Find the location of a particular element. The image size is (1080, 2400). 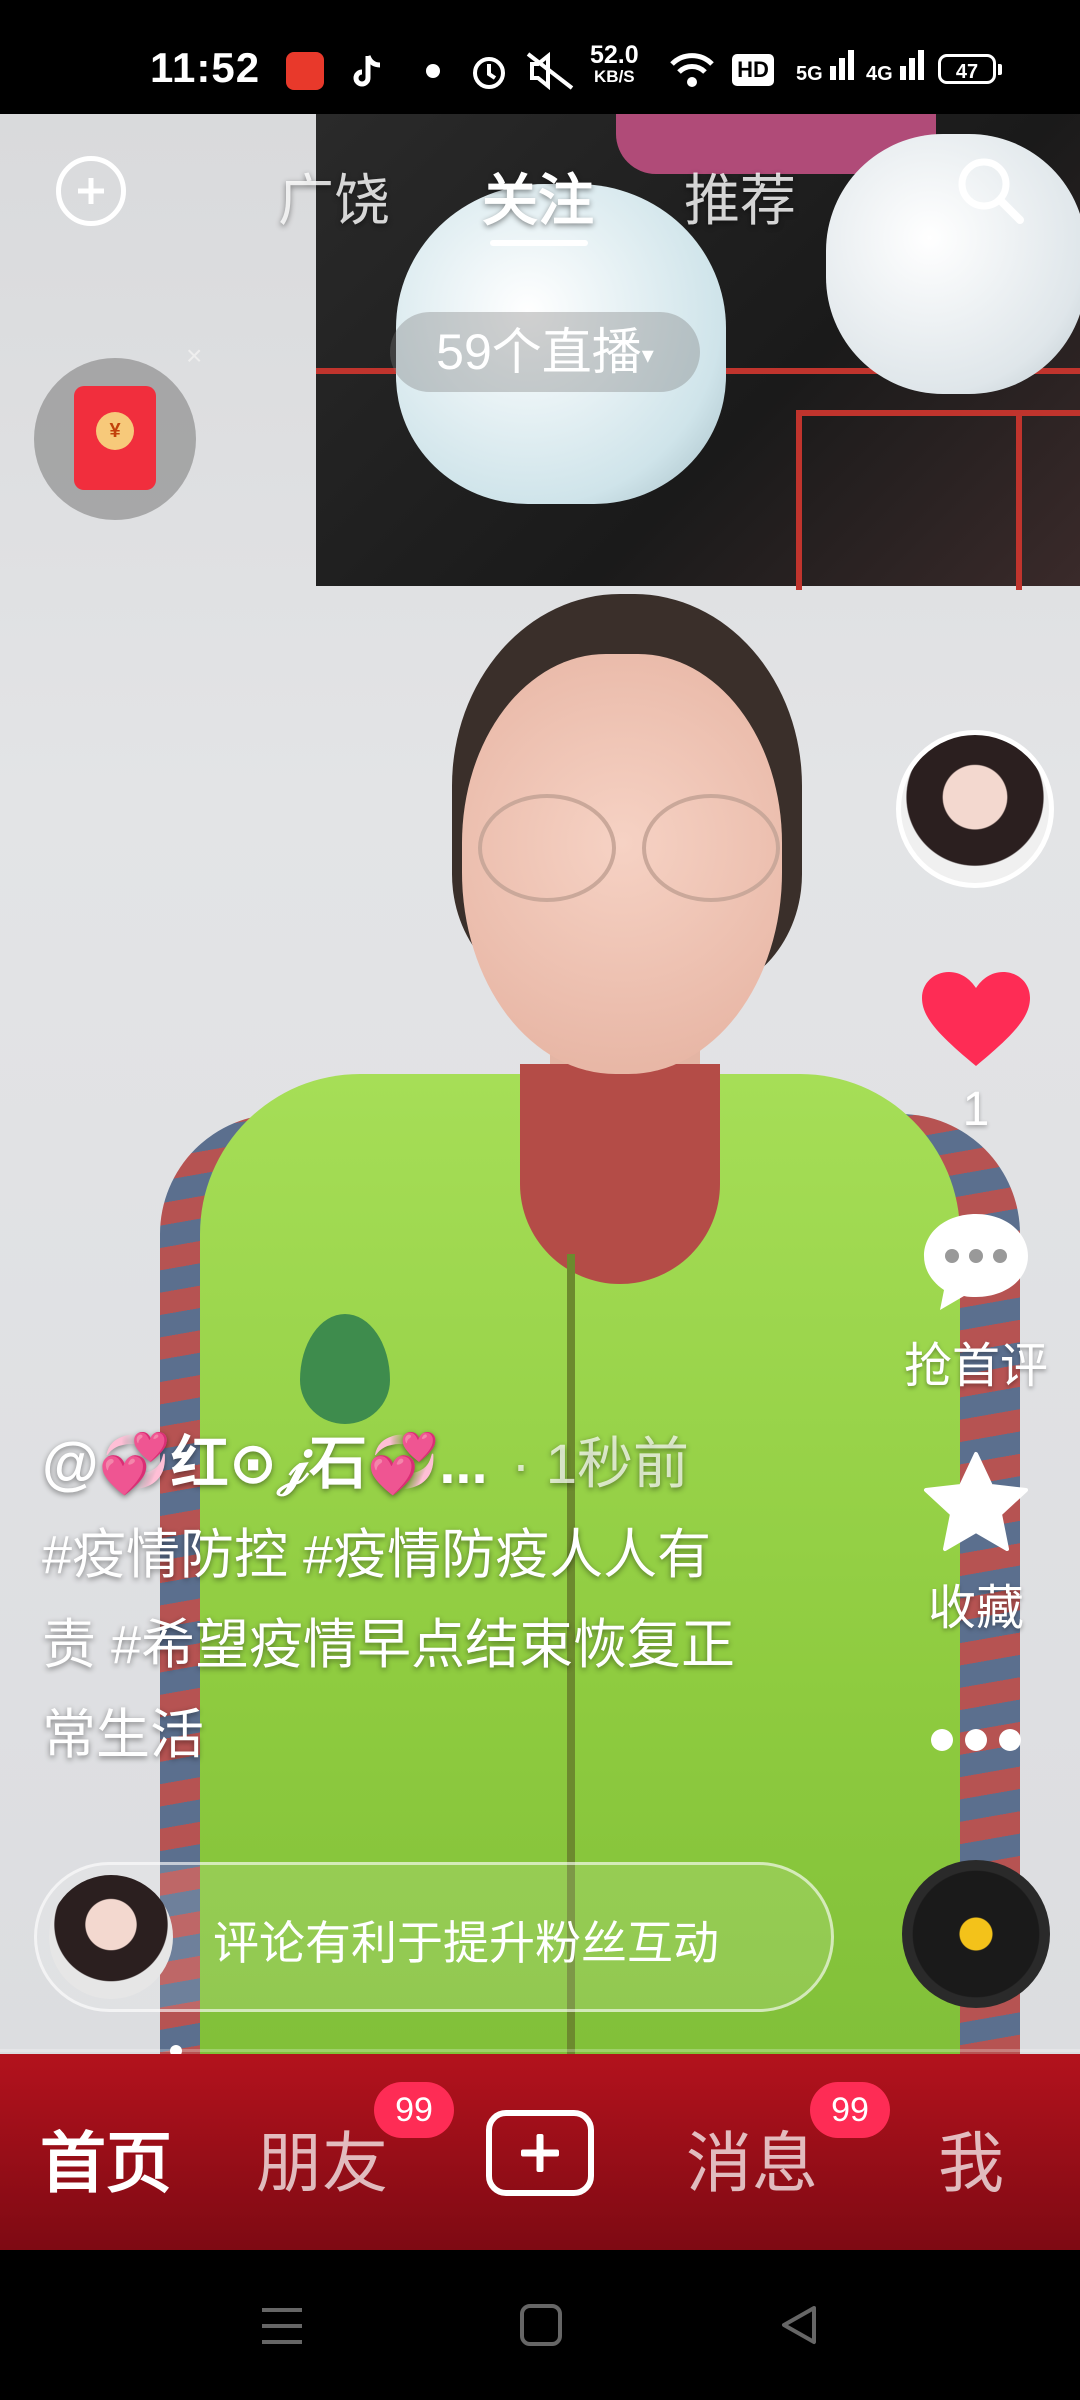

live-count-label: 59个直播 is located at coordinates (539, 352).